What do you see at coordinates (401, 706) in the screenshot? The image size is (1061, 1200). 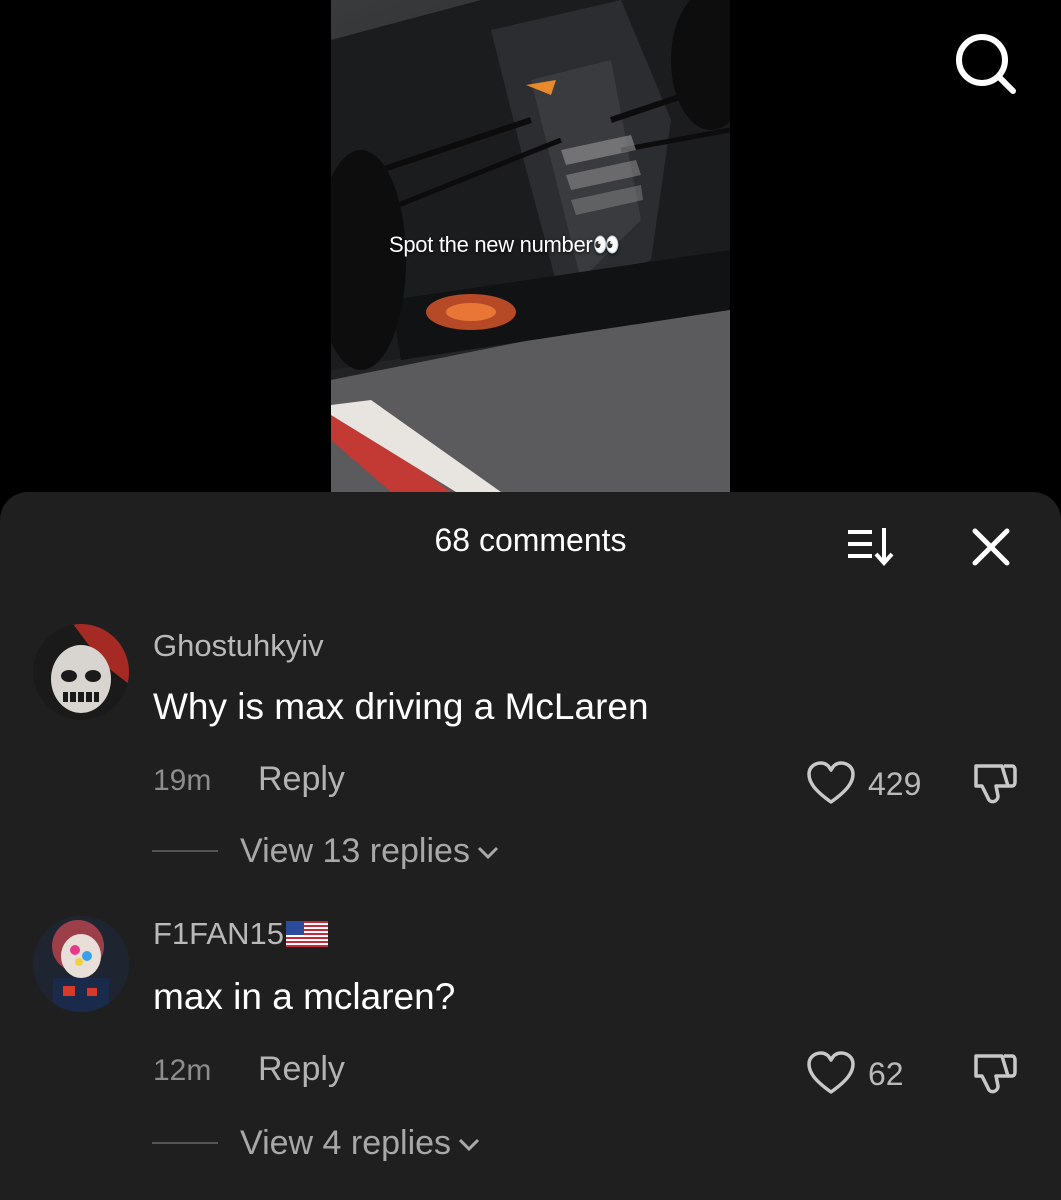 I see `comment-text: Why is max driving a McLaren` at bounding box center [401, 706].